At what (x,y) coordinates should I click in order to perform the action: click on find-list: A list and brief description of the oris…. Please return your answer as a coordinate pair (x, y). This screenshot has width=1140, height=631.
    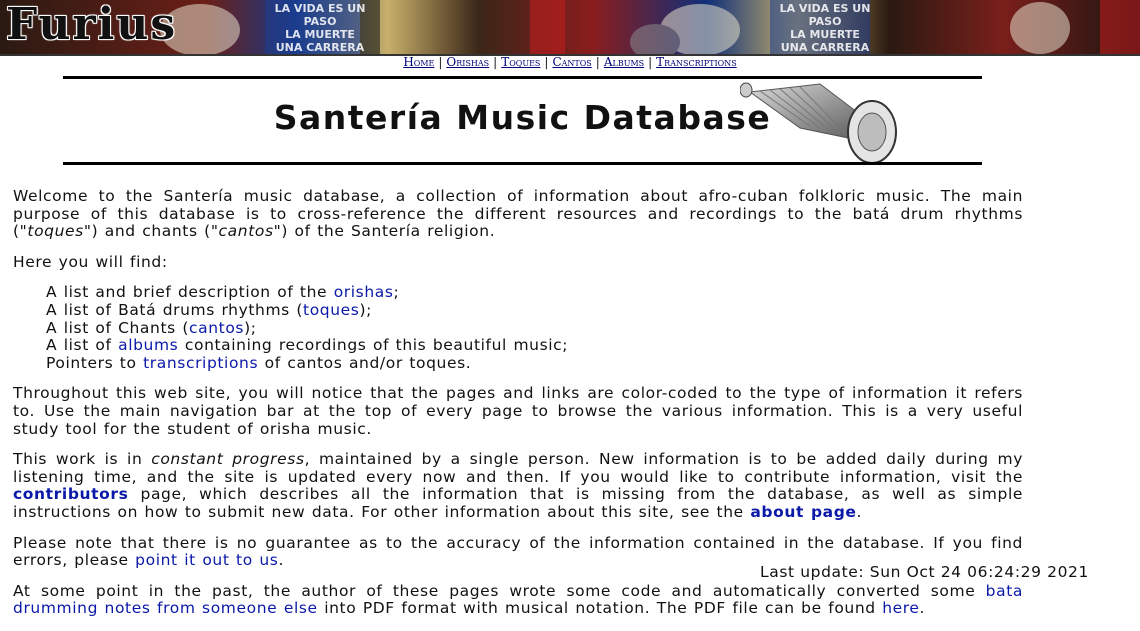
    Looking at the image, I should click on (518, 328).